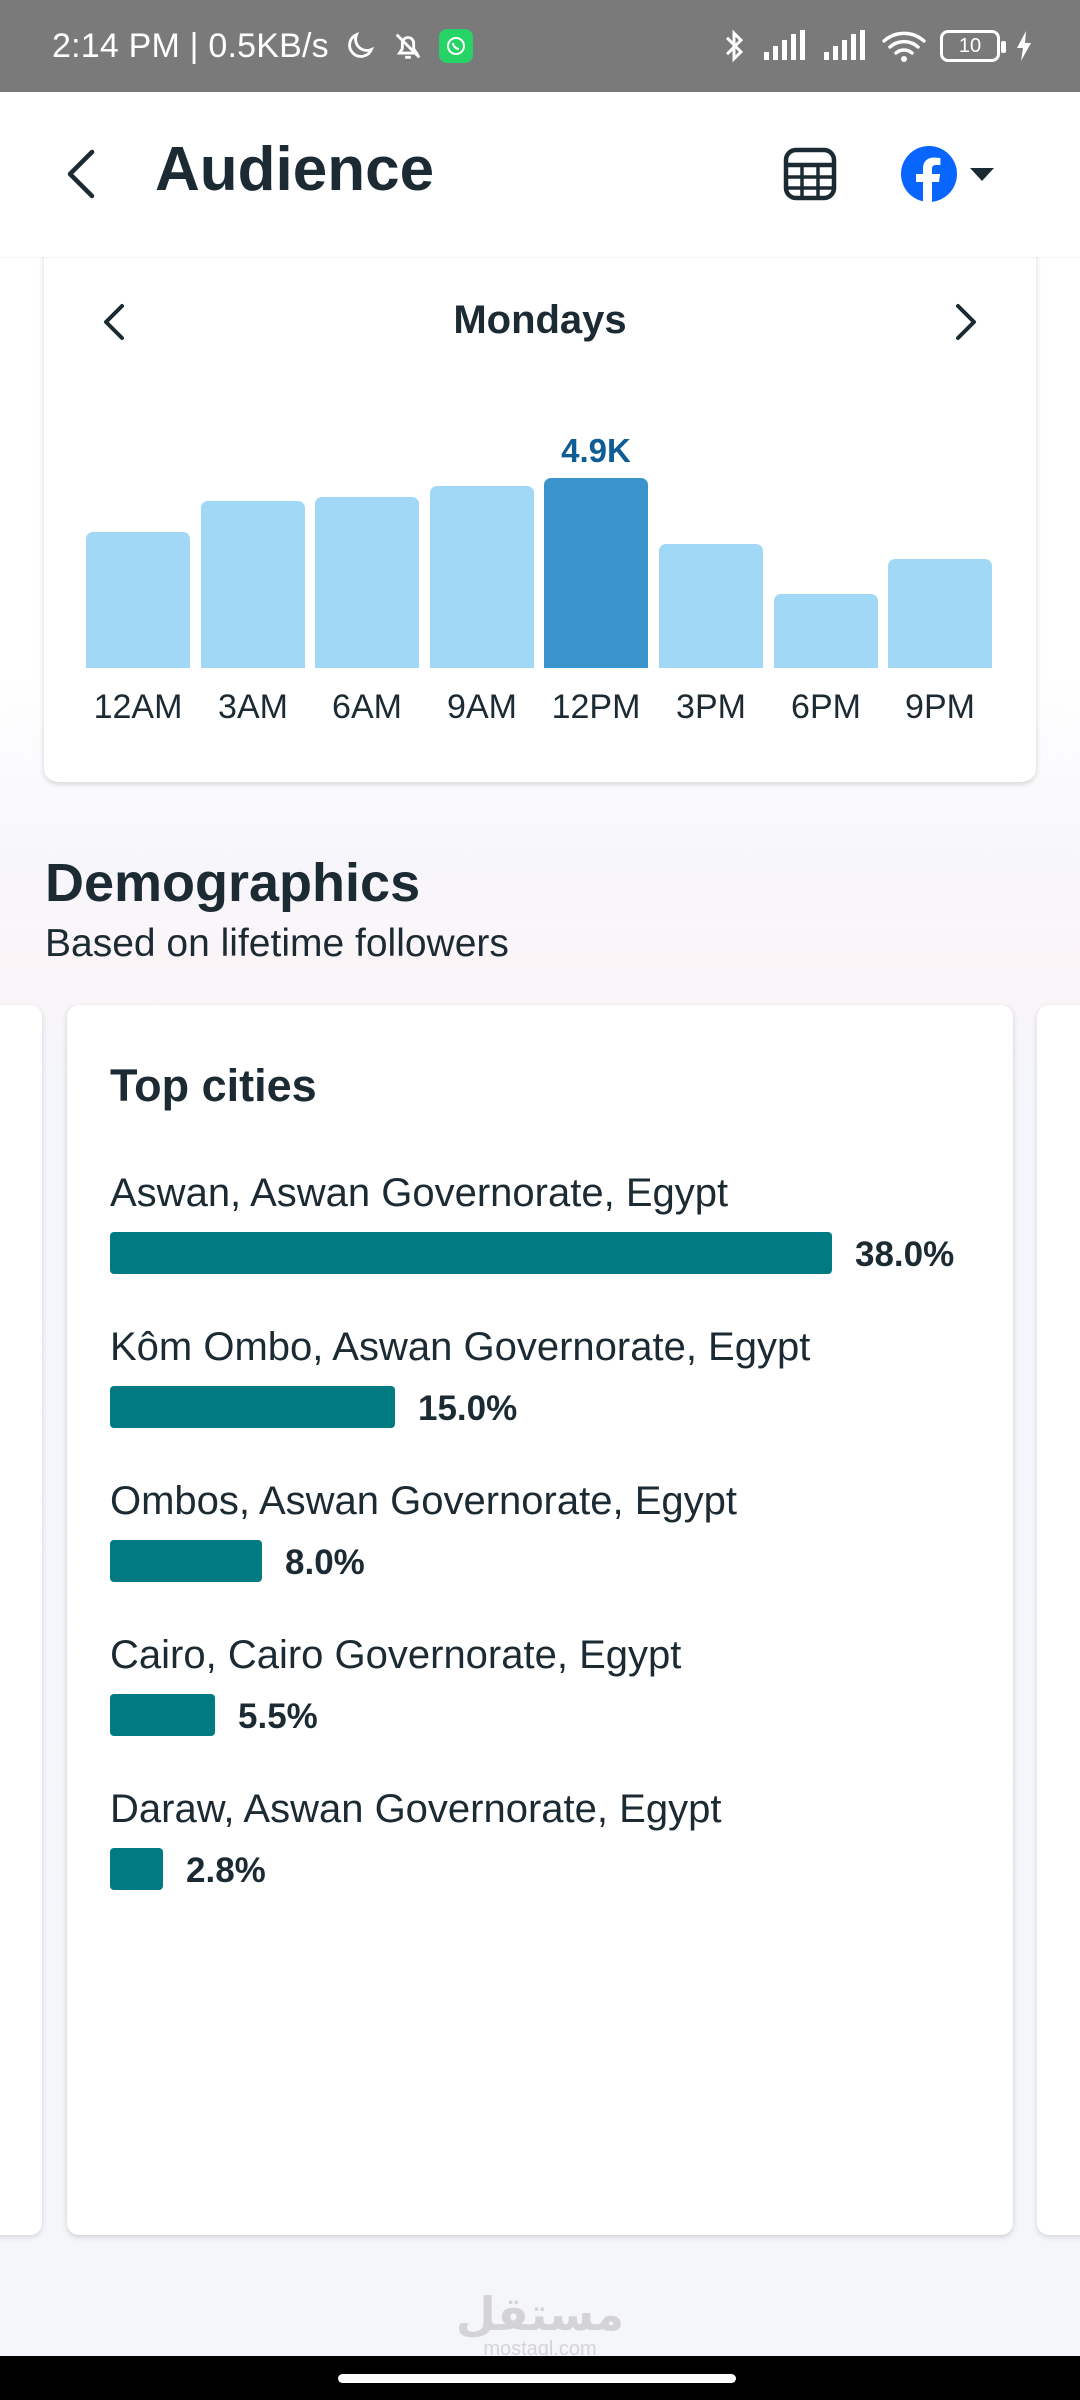 The width and height of the screenshot is (1080, 2400). I want to click on city-name: Daraw, Aswan Governorate, Egypt, so click(416, 1809).